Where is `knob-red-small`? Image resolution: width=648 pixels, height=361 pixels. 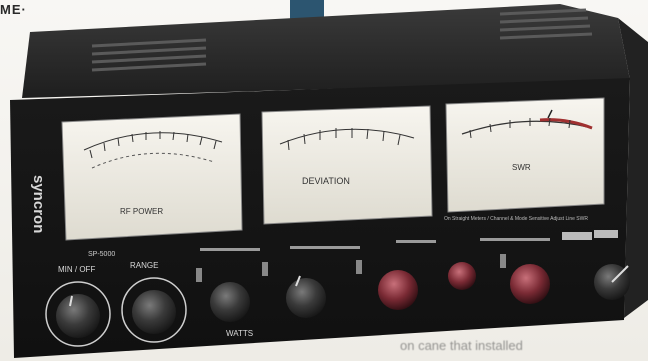 knob-red-small is located at coordinates (462, 276).